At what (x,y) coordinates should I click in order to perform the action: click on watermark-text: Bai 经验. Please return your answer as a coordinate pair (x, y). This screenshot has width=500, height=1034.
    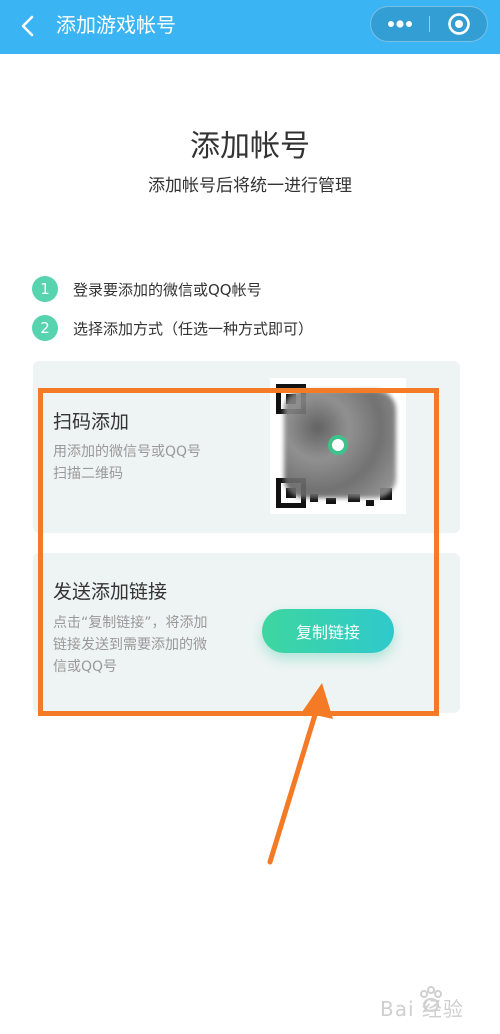
    Looking at the image, I should click on (422, 1009).